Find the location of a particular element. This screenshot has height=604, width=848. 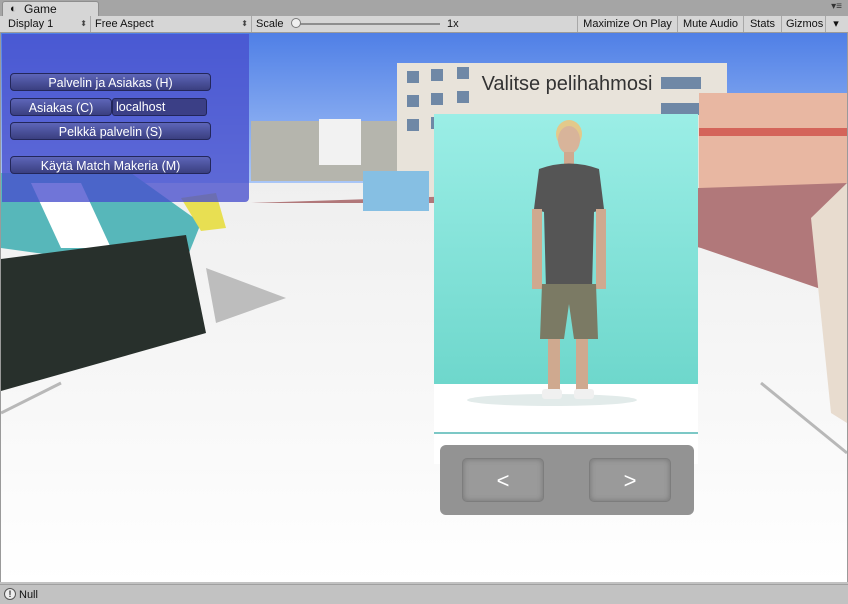

display-dropdown: Display 1 ⬍ is located at coordinates (47, 24).